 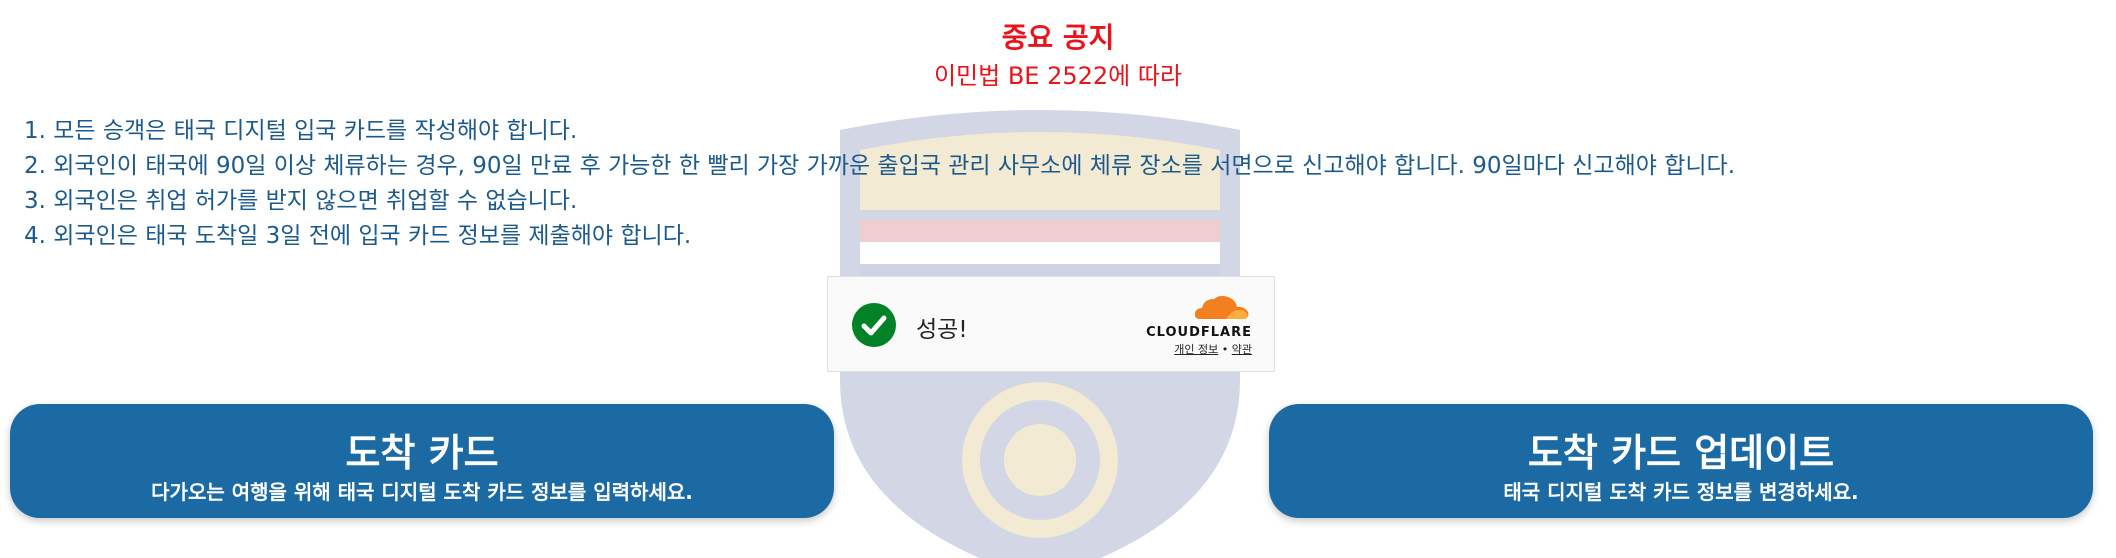 What do you see at coordinates (1199, 332) in the screenshot?
I see `cloudflare-wordmark: CLOUDFLARE` at bounding box center [1199, 332].